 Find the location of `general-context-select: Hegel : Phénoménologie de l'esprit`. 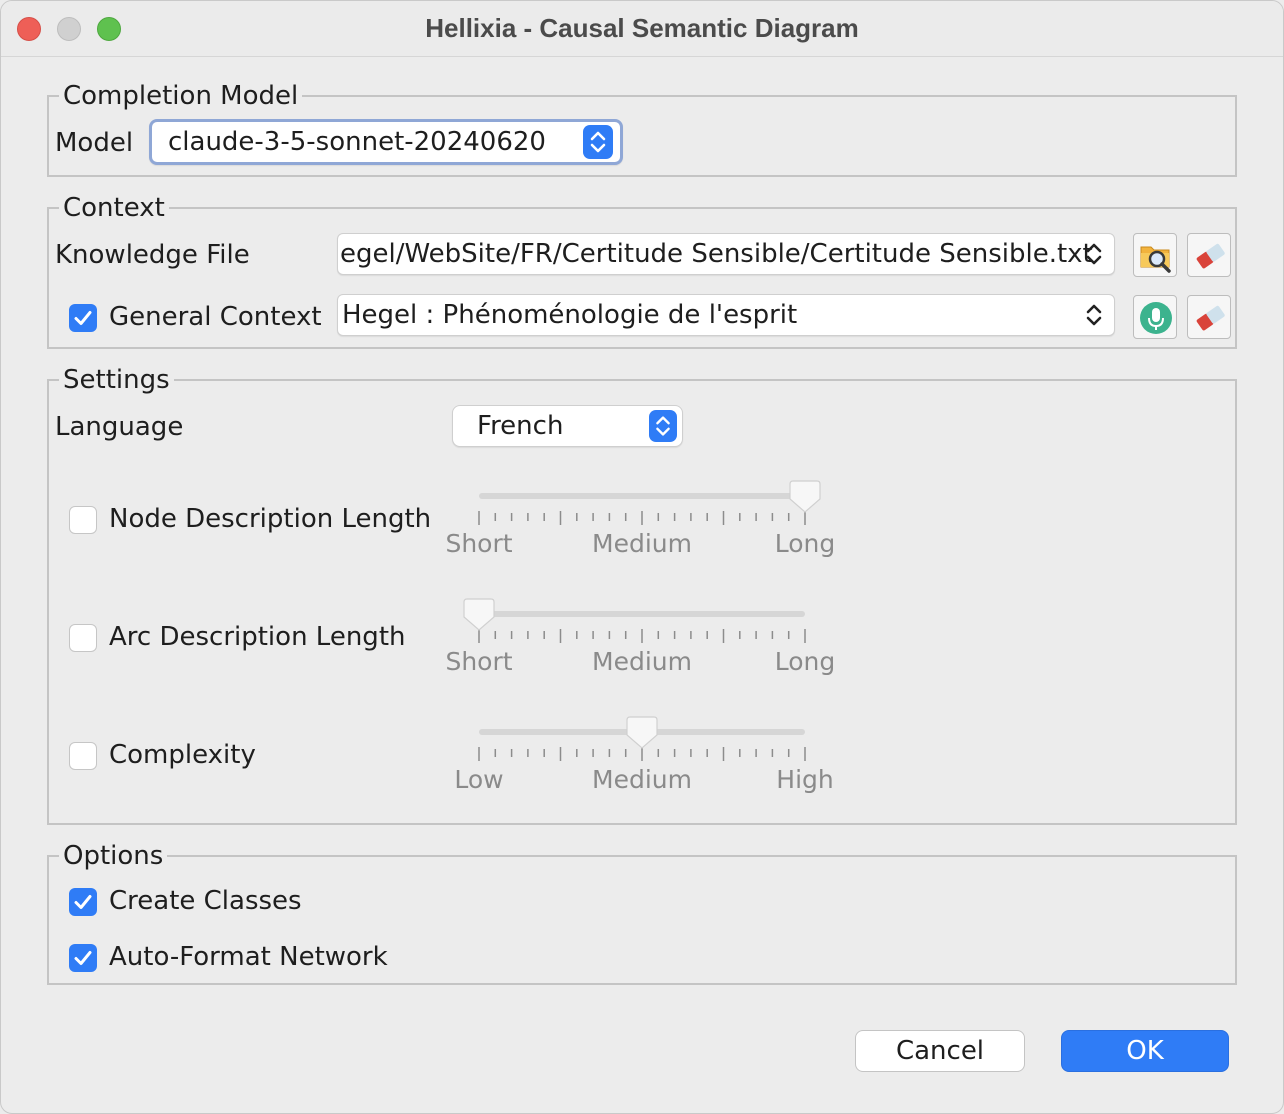

general-context-select: Hegel : Phénoménologie de l'esprit is located at coordinates (726, 315).